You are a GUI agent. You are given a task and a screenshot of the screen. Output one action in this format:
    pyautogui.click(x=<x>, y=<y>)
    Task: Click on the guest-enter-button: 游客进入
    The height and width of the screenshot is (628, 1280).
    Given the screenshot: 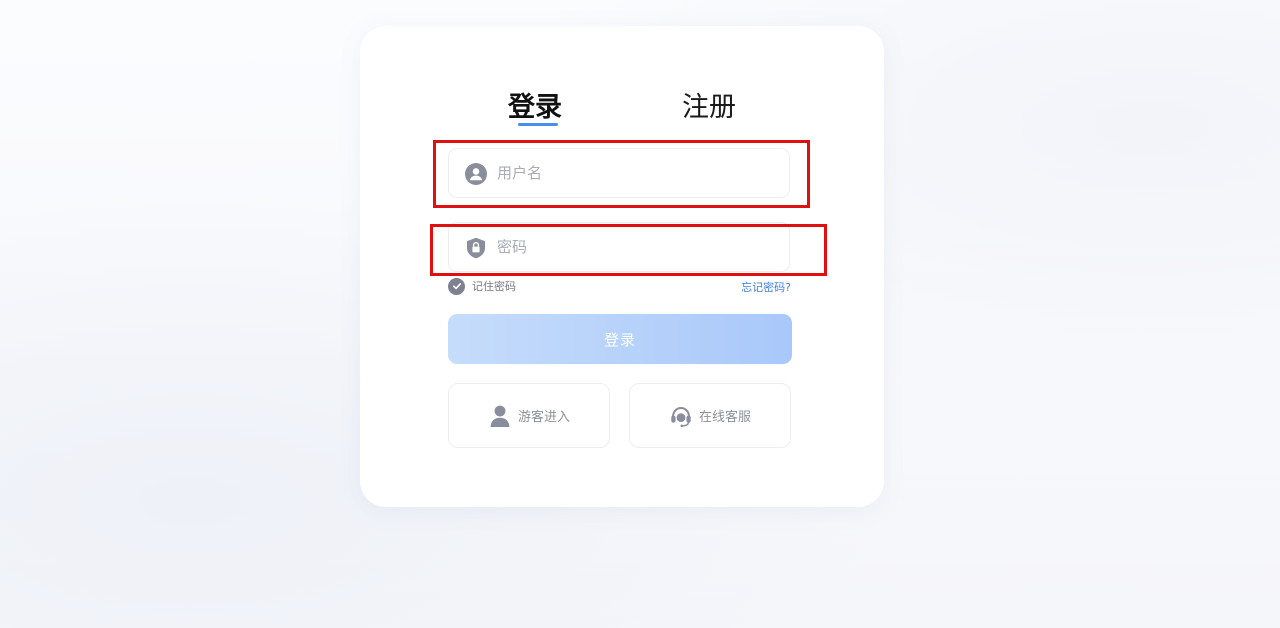 What is the action you would take?
    pyautogui.click(x=529, y=415)
    